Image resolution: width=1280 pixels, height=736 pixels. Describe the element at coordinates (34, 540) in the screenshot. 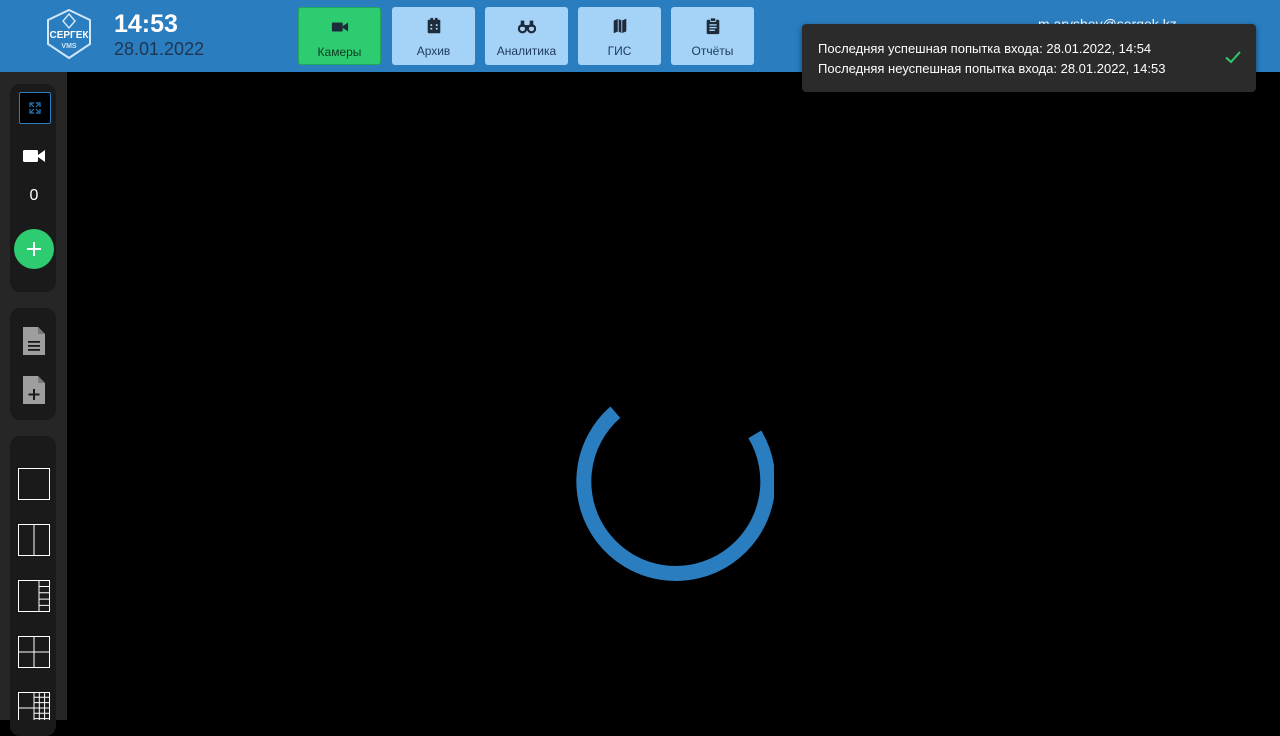

I see `layout-1x2-icon` at that location.